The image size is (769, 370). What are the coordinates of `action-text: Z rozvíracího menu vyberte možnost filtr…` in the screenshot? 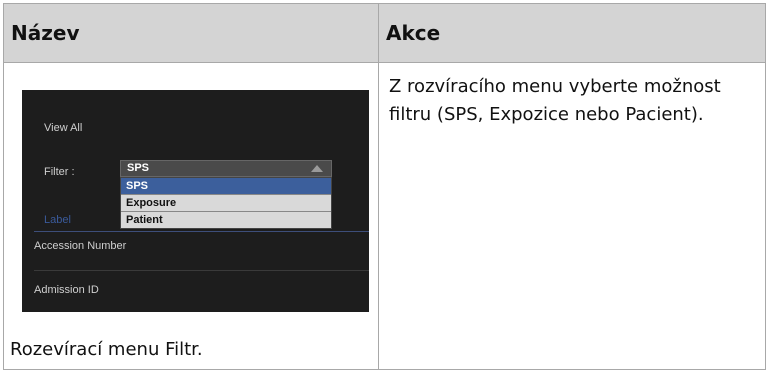 It's located at (555, 100).